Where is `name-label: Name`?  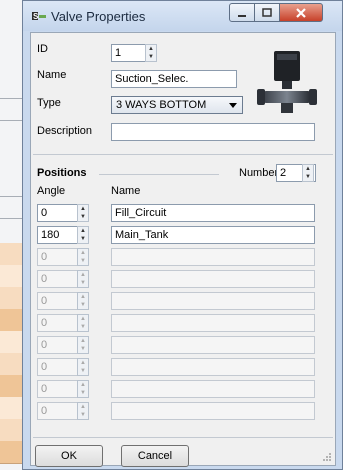
name-label: Name is located at coordinates (52, 75).